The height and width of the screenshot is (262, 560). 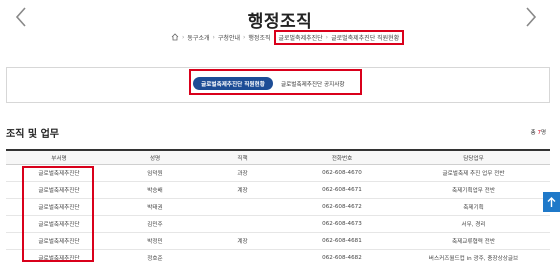 I want to click on header-phone: 전화번호, so click(x=342, y=158).